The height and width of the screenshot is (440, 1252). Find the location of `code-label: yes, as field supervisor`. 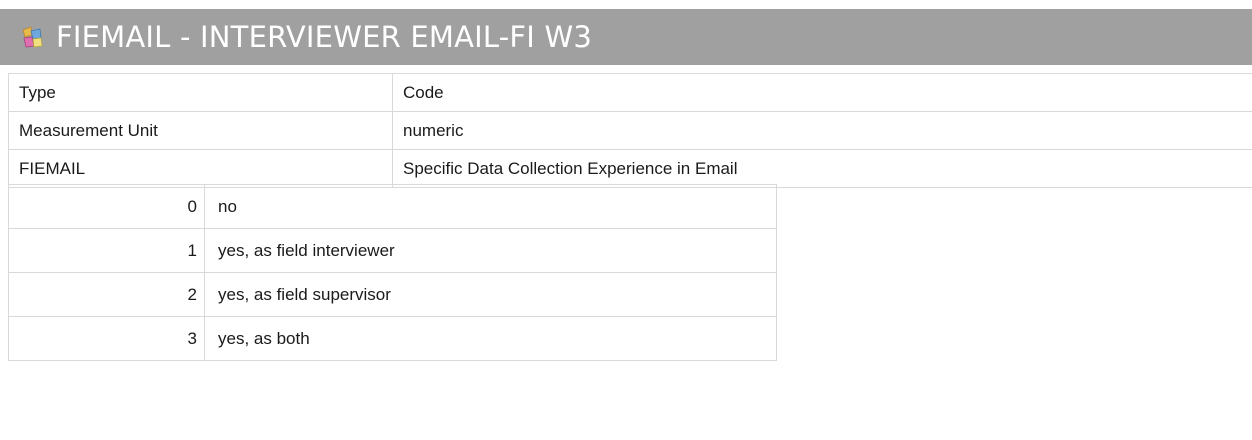

code-label: yes, as field supervisor is located at coordinates (490, 294).